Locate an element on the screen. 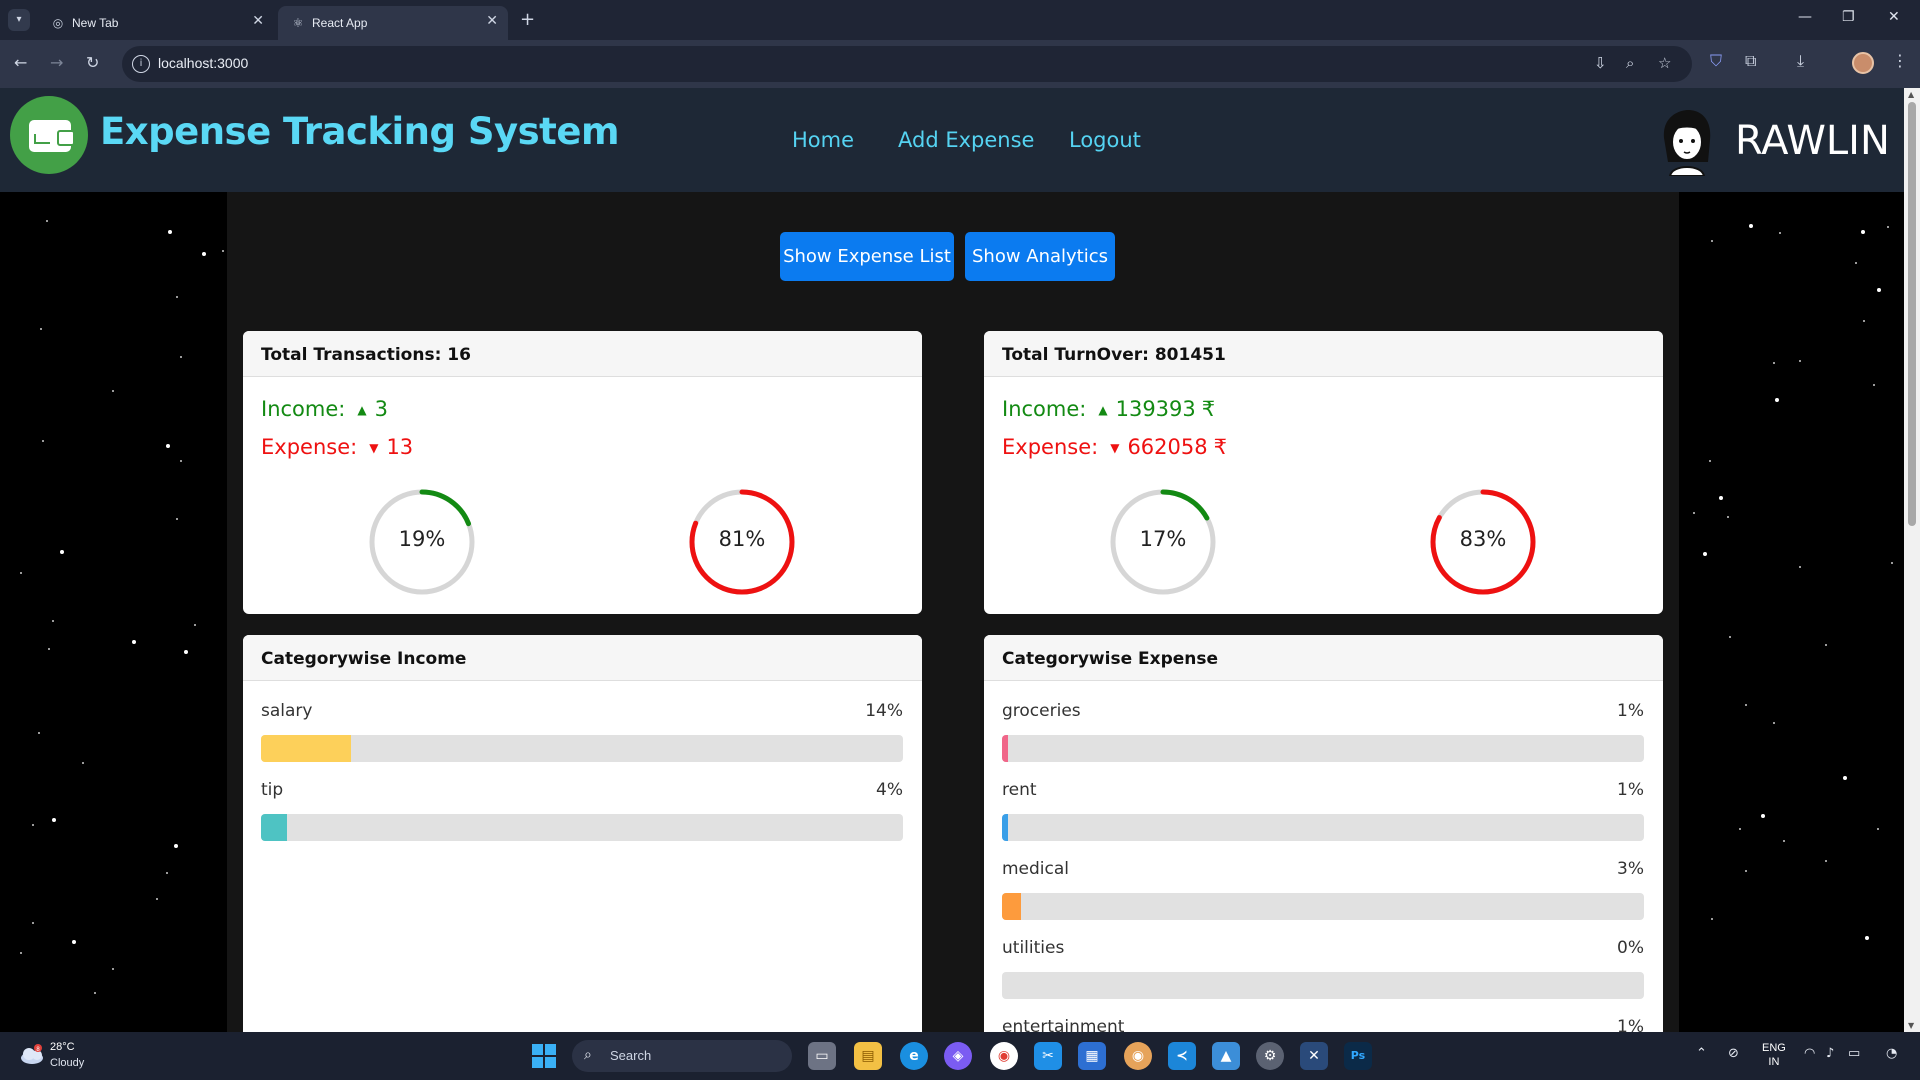 This screenshot has height=1080, width=1920. taskbar-search-label: Search is located at coordinates (631, 1055).